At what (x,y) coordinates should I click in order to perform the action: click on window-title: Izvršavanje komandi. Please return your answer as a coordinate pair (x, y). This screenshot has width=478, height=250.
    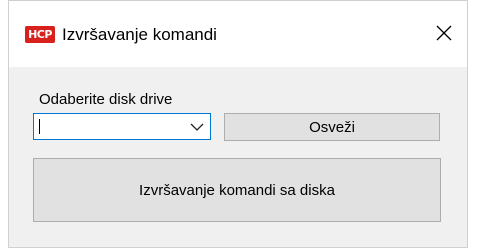
    Looking at the image, I should click on (139, 34).